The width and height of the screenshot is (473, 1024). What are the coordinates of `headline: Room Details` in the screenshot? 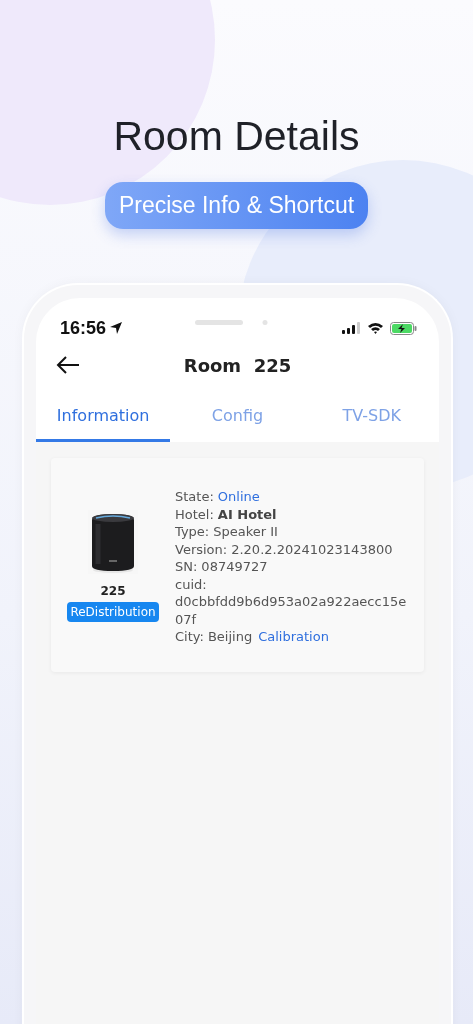 It's located at (236, 136).